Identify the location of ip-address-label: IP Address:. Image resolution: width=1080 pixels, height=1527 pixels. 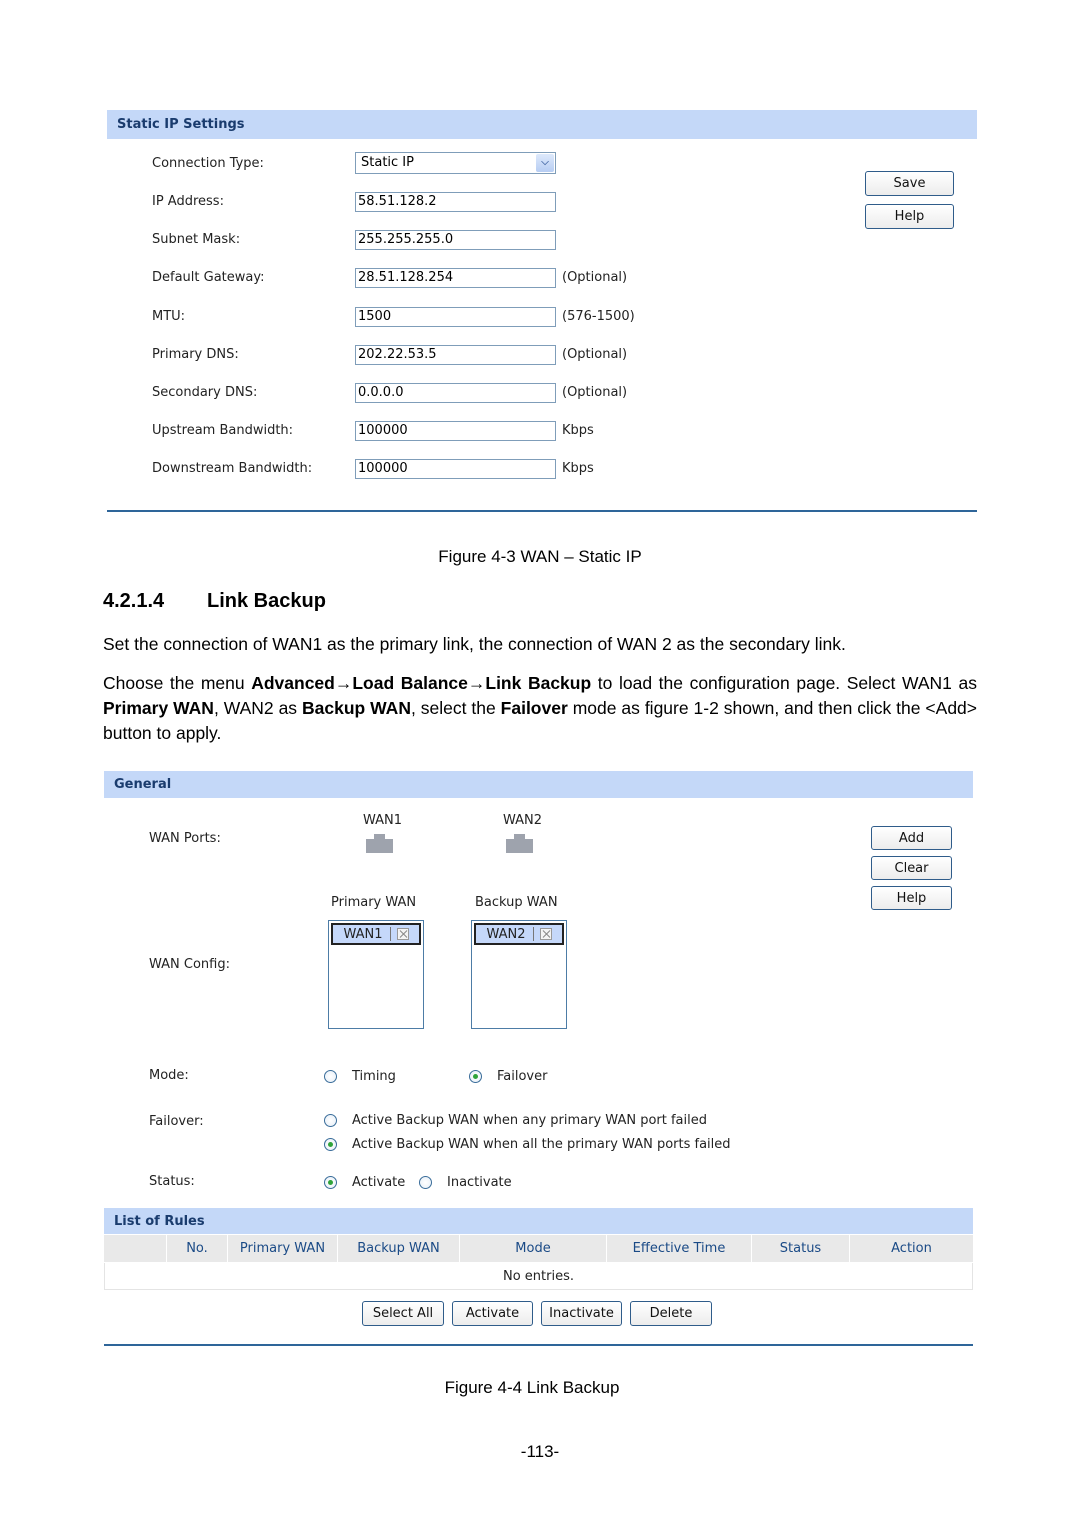
(188, 201).